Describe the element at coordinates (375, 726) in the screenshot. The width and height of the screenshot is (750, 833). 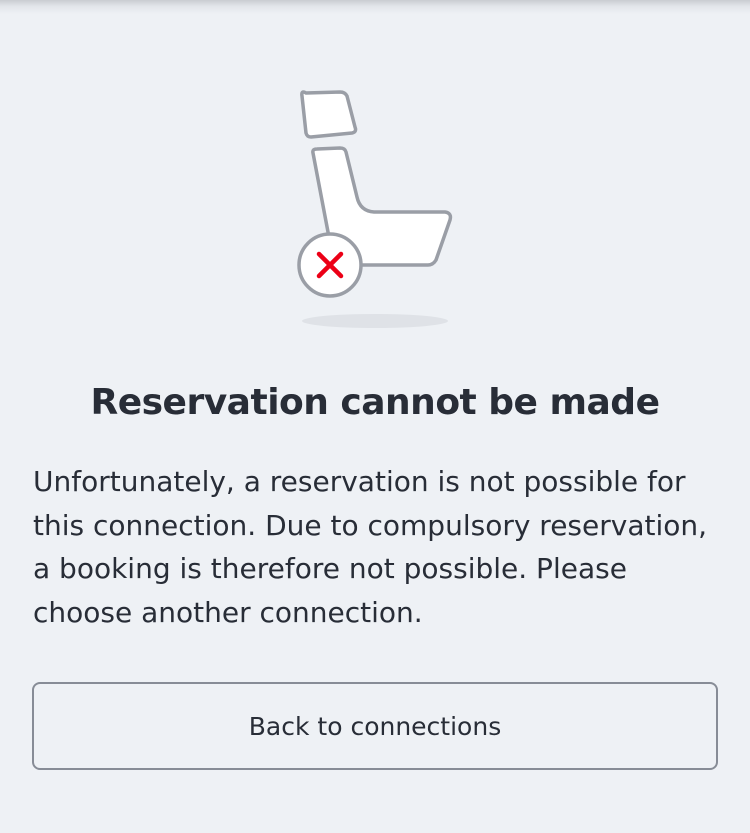
I see `back-to-connections-button: Back to connections` at that location.